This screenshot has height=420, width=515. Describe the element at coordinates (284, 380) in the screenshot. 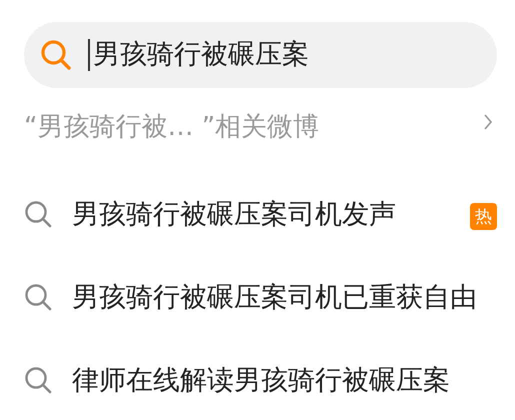

I see `suggestion-item: 律师在线解读男孩骑行被碾压案` at that location.